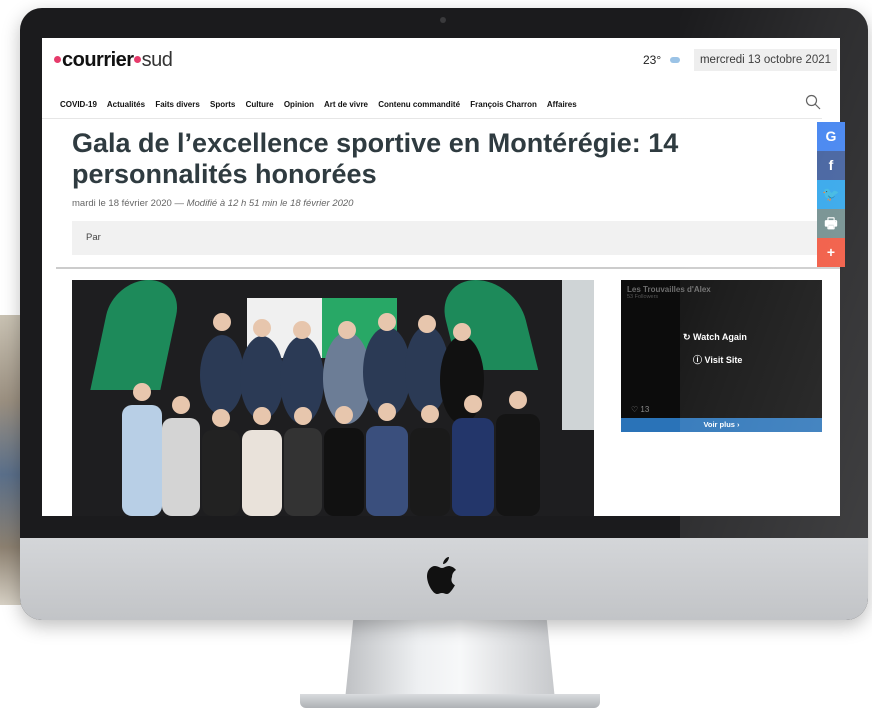  What do you see at coordinates (113, 60) in the screenshot?
I see `site-logo: courrier sud` at bounding box center [113, 60].